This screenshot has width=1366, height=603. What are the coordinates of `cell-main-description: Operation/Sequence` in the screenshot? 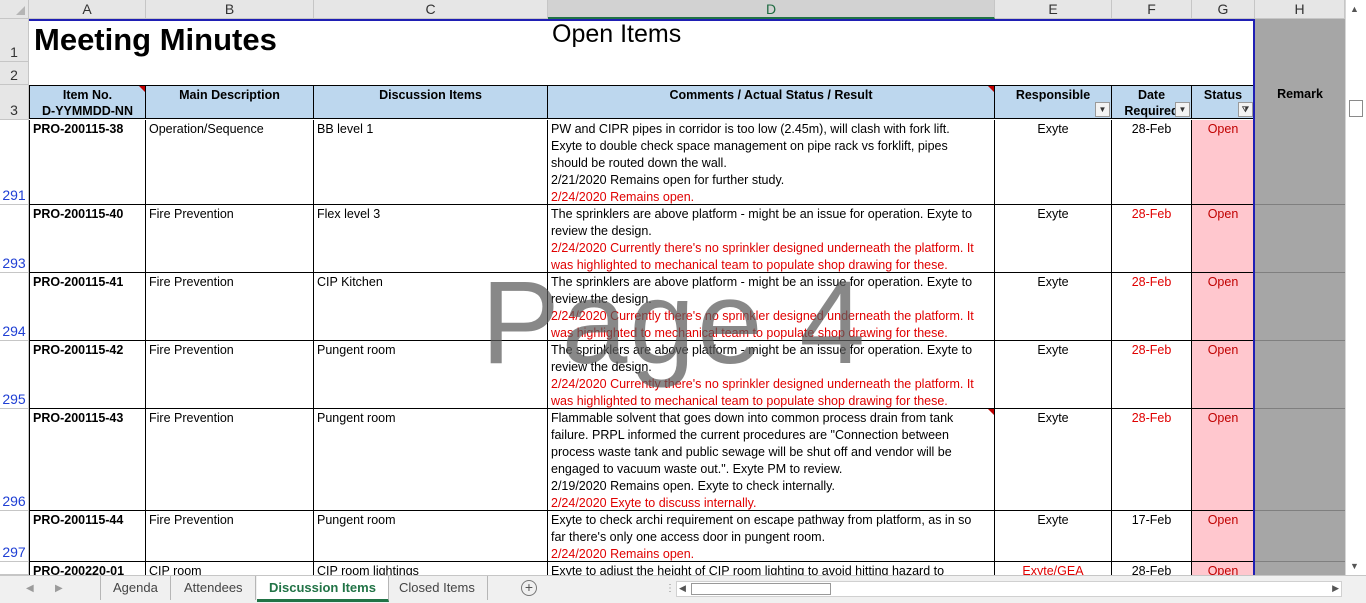 It's located at (230, 162).